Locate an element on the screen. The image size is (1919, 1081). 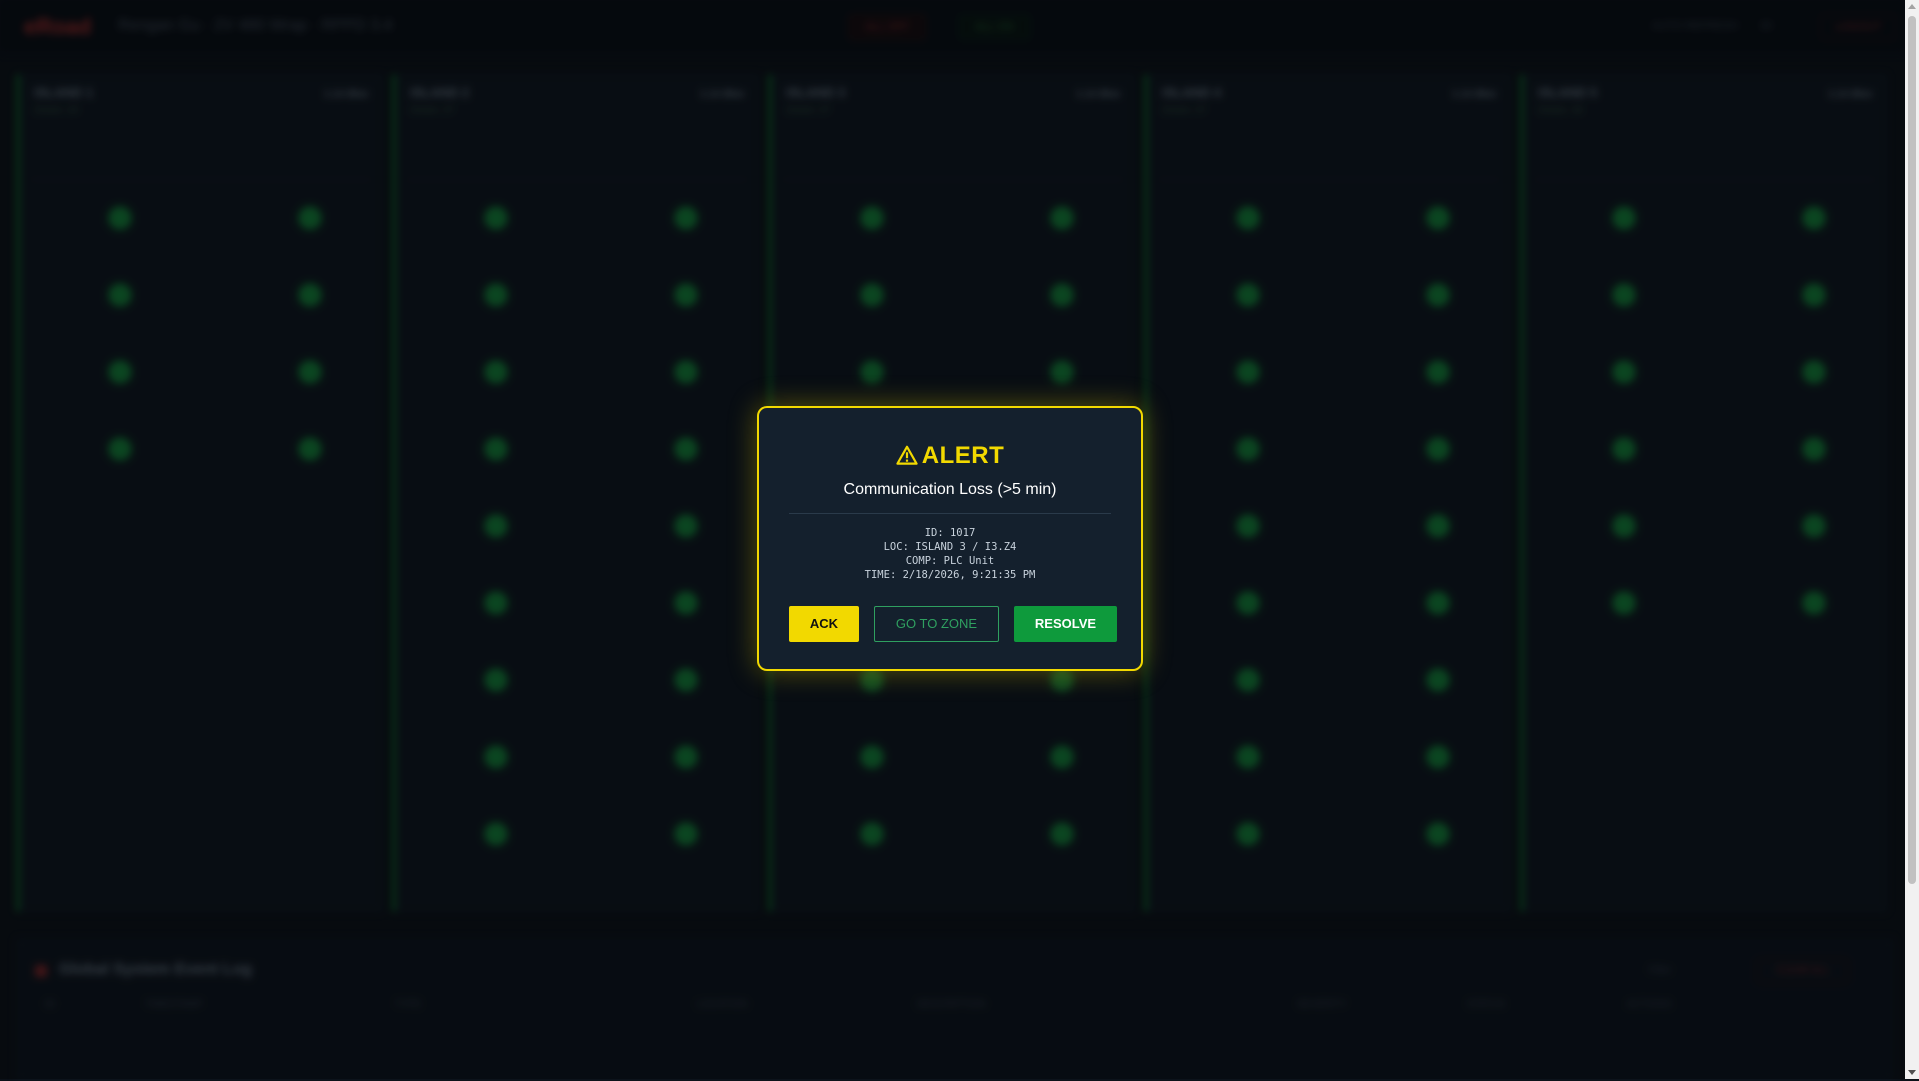
ack-button: ACK is located at coordinates (824, 624).